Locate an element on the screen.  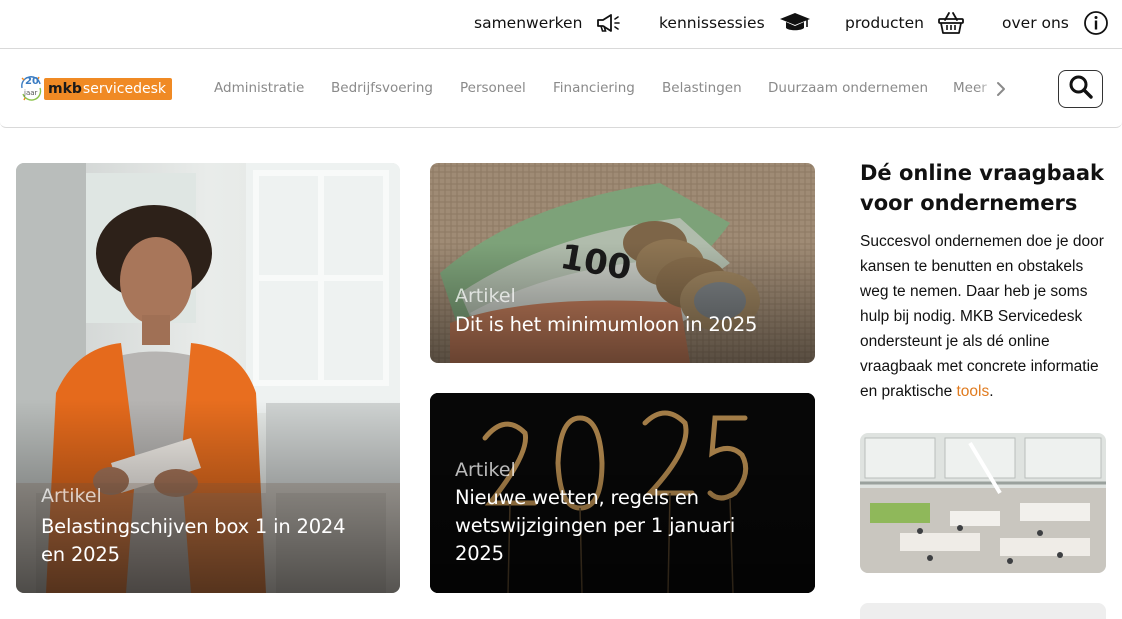
samenwerken-link: samenwerken is located at coordinates (548, 23).